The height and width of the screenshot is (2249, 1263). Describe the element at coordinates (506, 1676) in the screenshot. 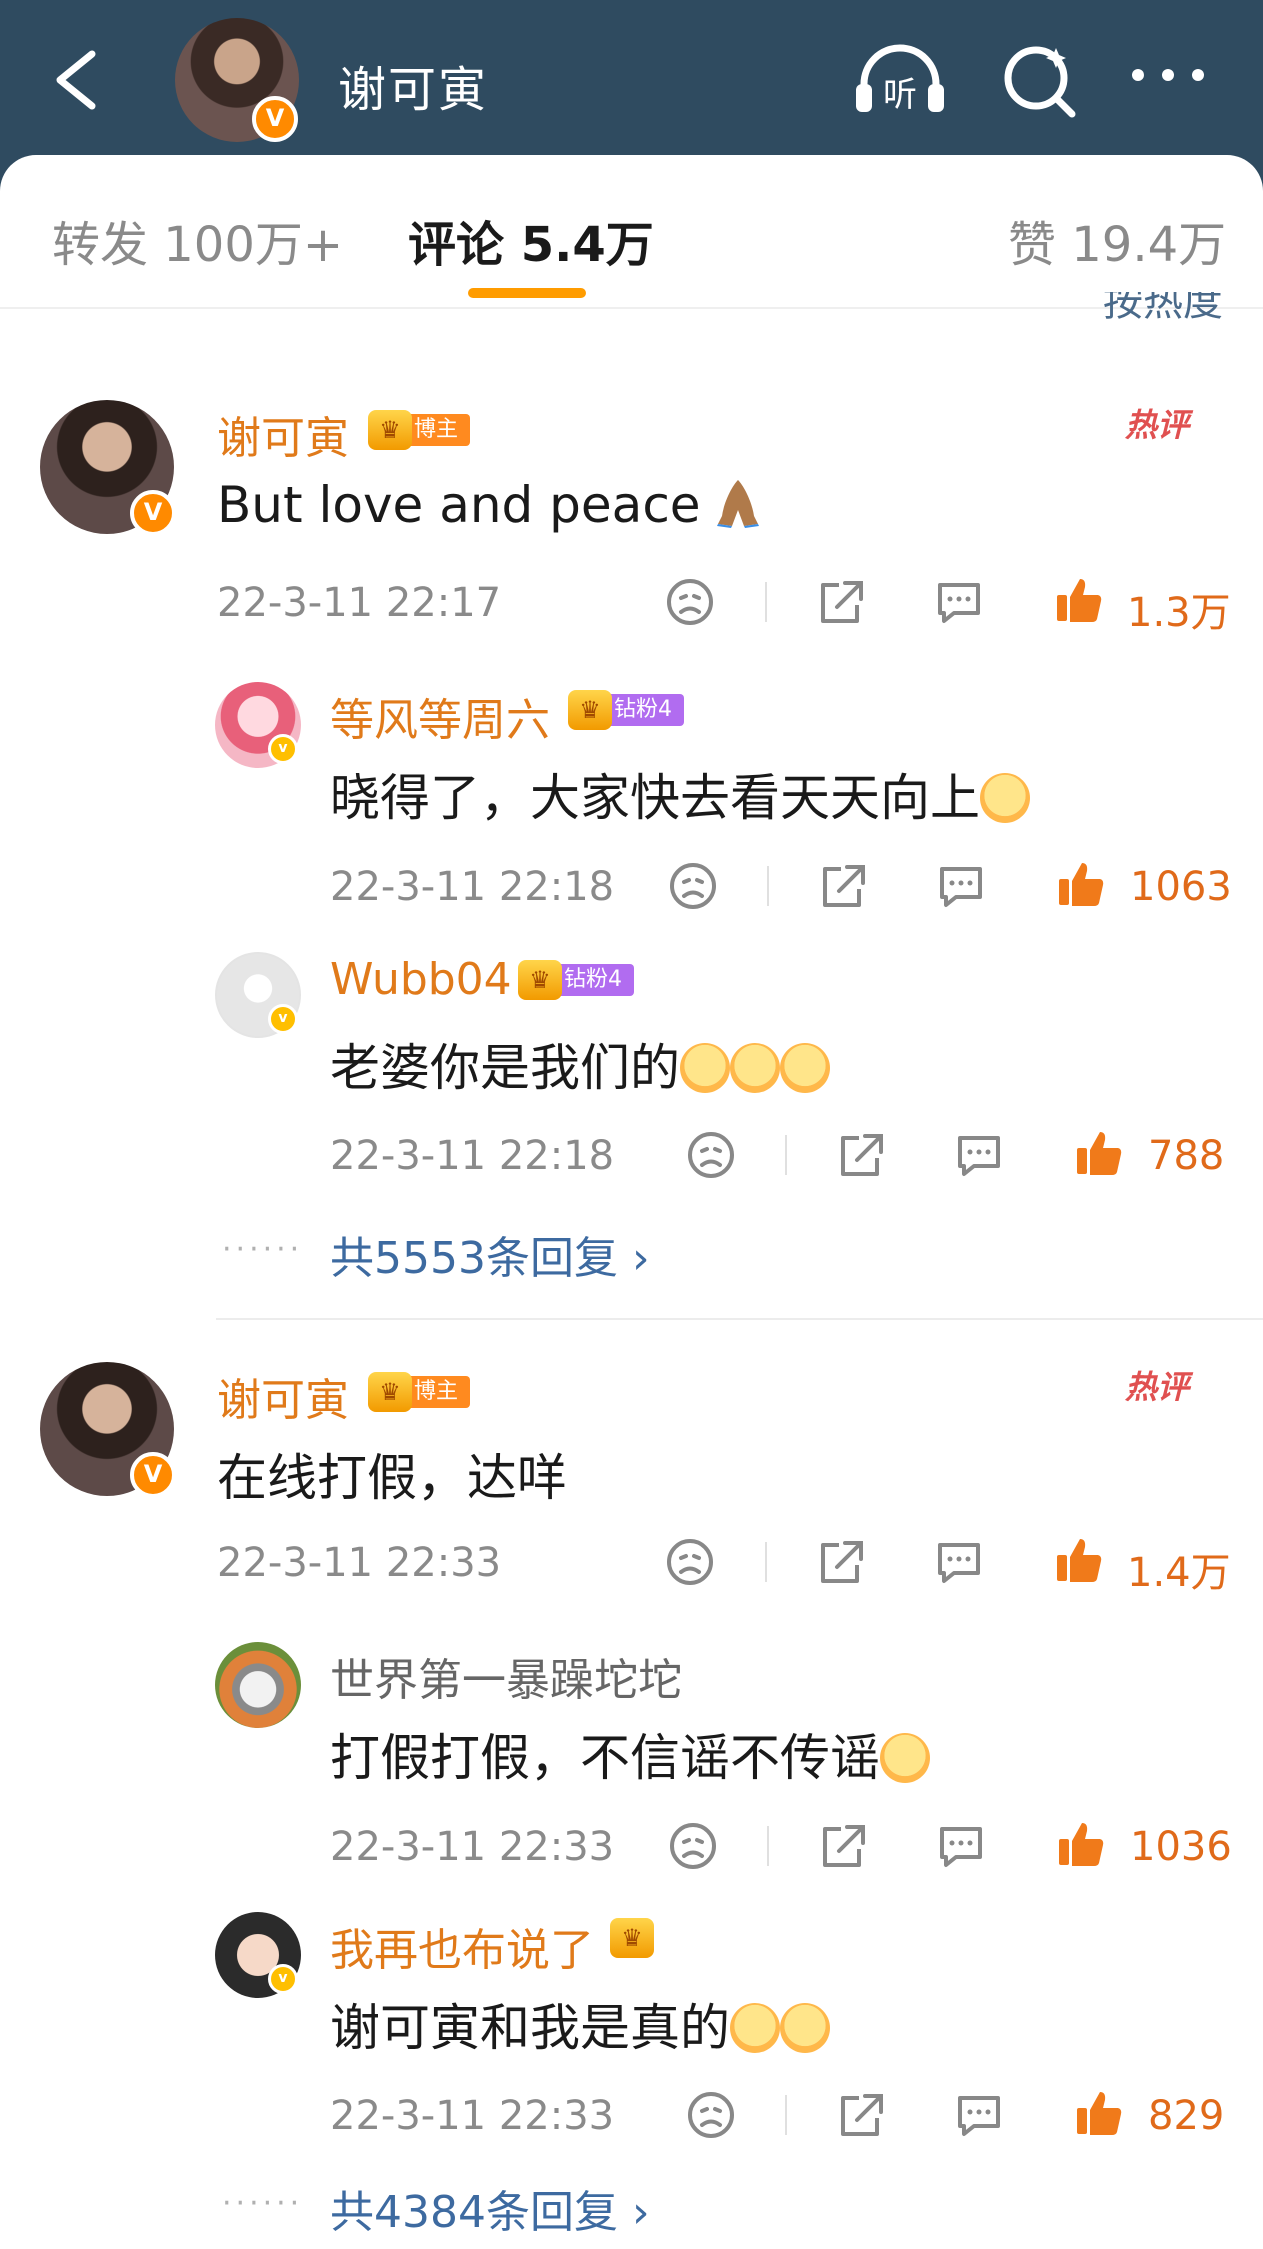

I see `reply-username: 世界第一暴躁坨坨` at that location.